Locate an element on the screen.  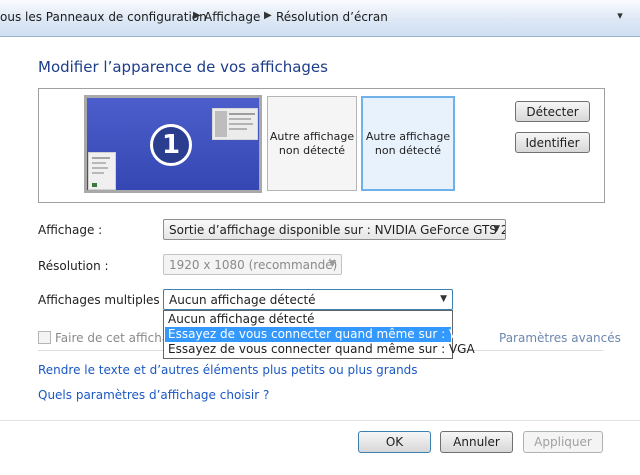
identify-button: Identifier is located at coordinates (552, 142).